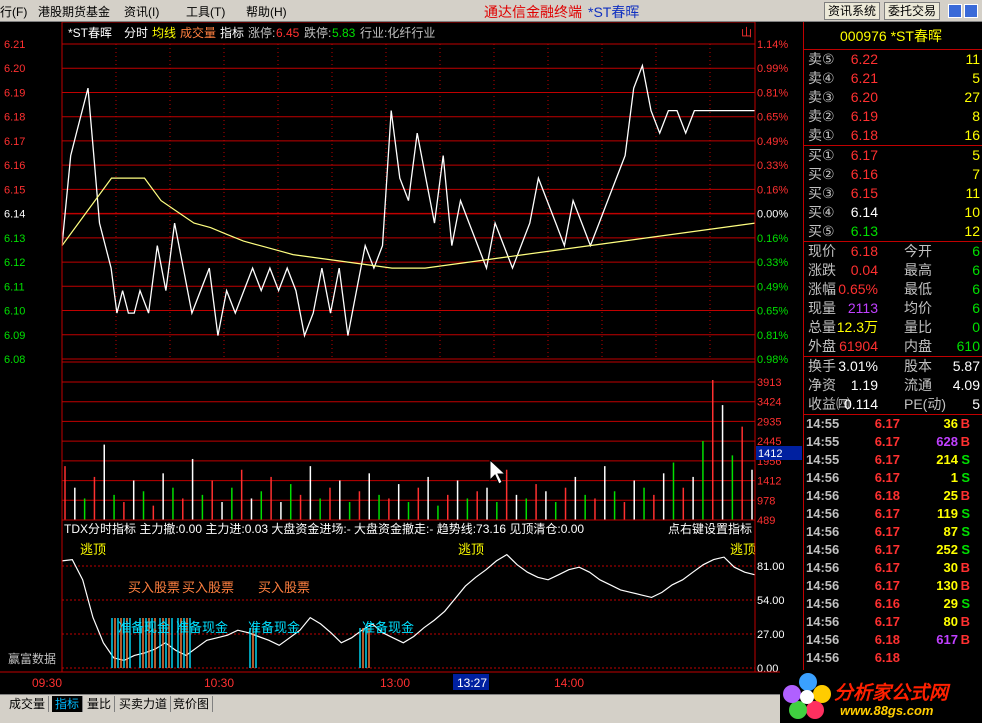 Image resolution: width=982 pixels, height=723 pixels. What do you see at coordinates (766, 501) in the screenshot?
I see `volume-tick-label: 978` at bounding box center [766, 501].